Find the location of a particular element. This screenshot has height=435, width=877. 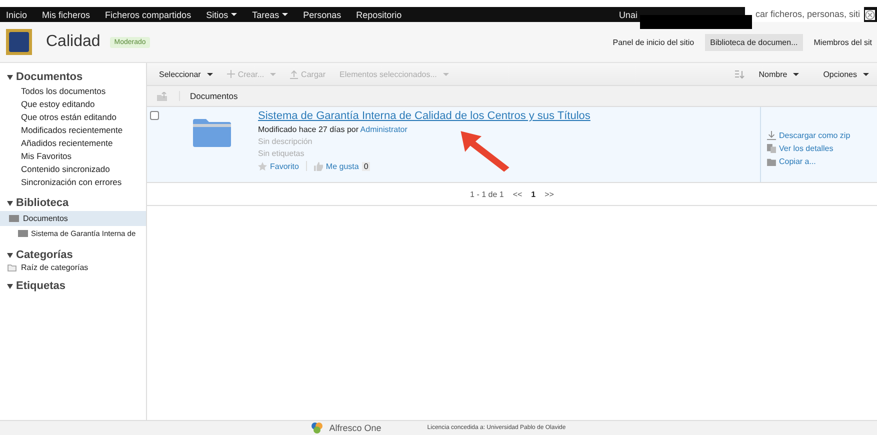

sidebar-item: Contenido sincronizado is located at coordinates (73, 169).